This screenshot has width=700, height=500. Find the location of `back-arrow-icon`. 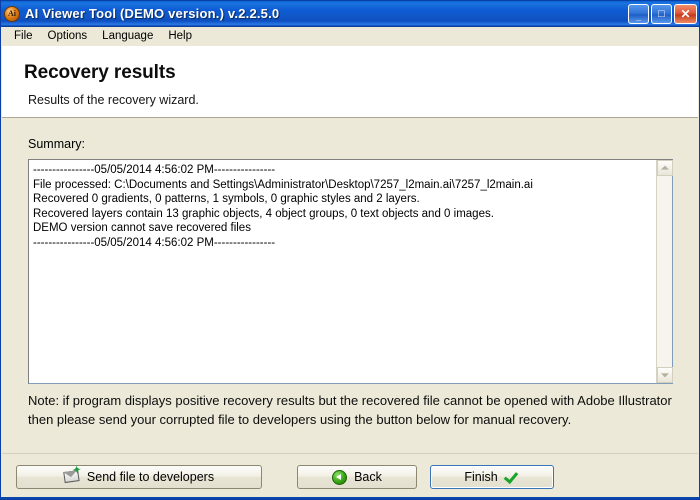

back-arrow-icon is located at coordinates (340, 477).